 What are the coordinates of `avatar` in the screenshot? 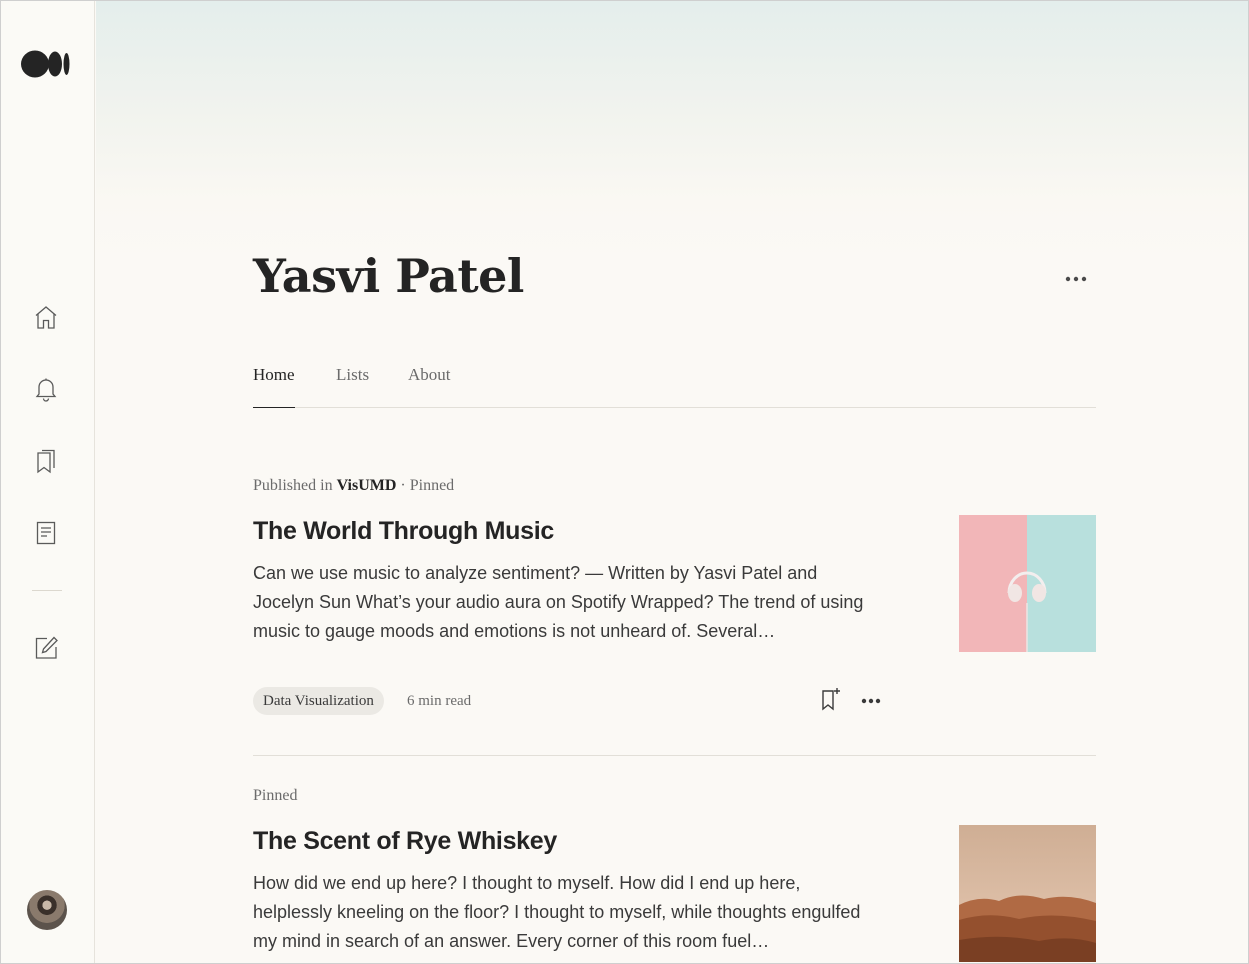 It's located at (47, 910).